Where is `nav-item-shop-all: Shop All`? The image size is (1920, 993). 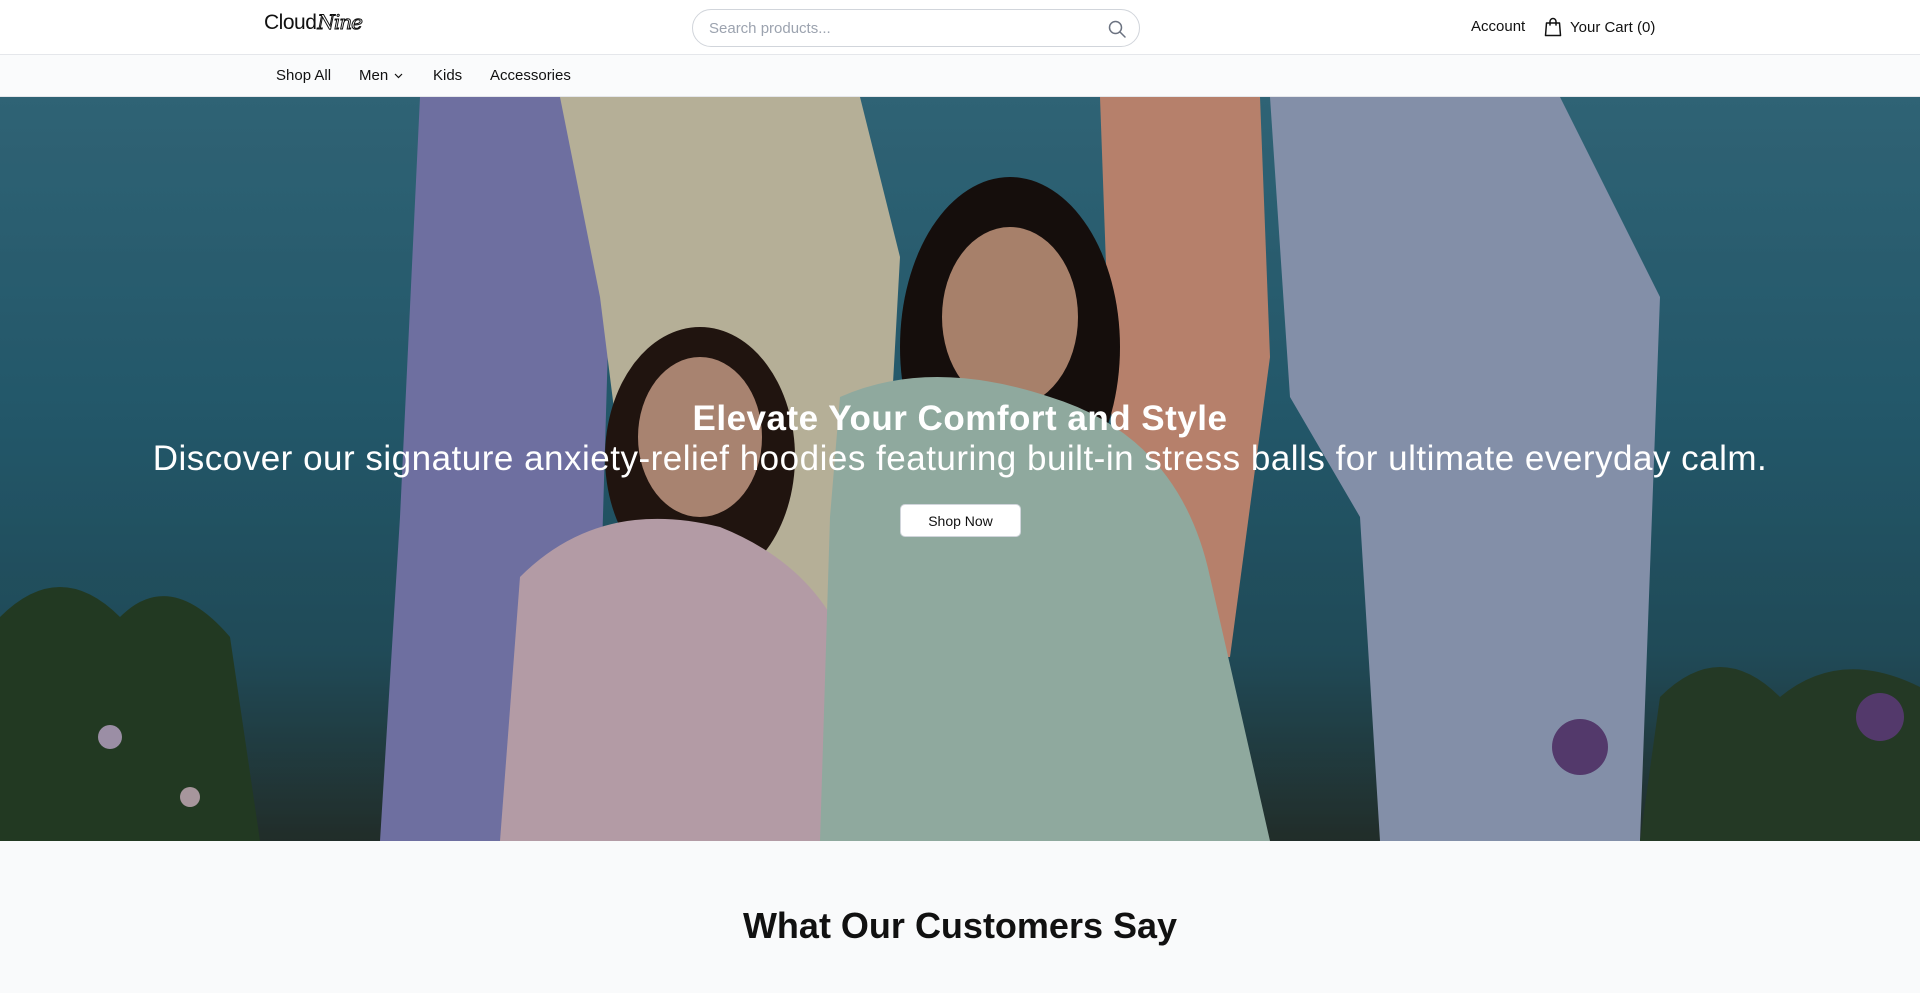
nav-item-shop-all: Shop All is located at coordinates (303, 75).